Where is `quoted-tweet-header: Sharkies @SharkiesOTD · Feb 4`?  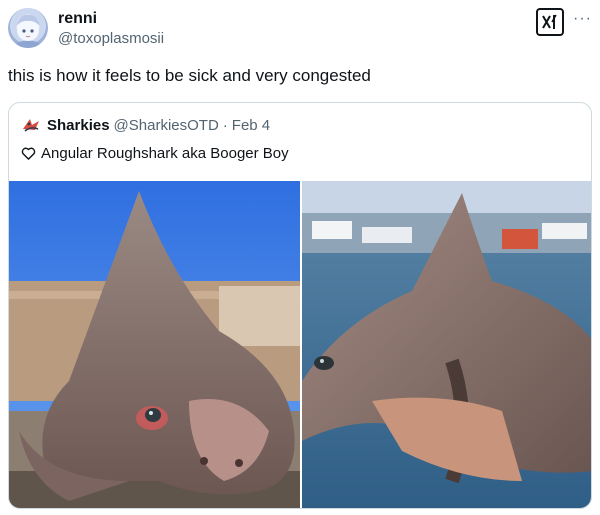 quoted-tweet-header: Sharkies @SharkiesOTD · Feb 4 is located at coordinates (145, 125).